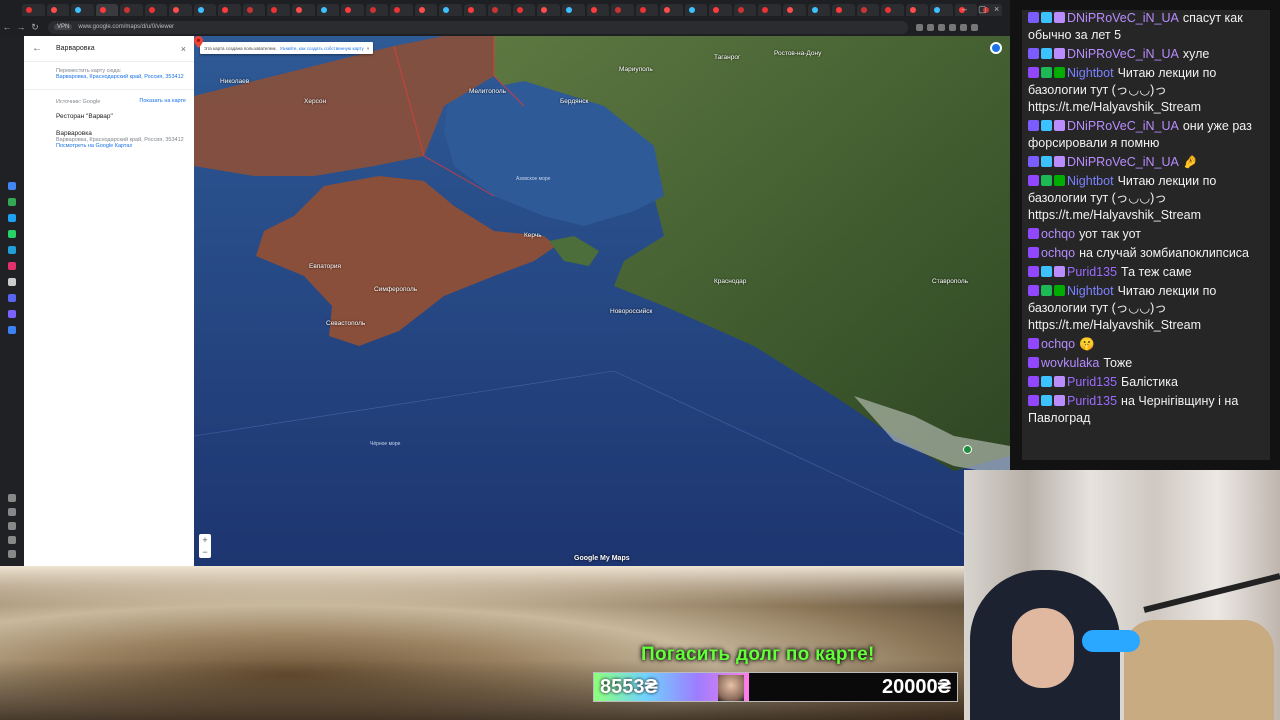 This screenshot has width=1280, height=720. I want to click on chat-username: Purid135, so click(1092, 272).